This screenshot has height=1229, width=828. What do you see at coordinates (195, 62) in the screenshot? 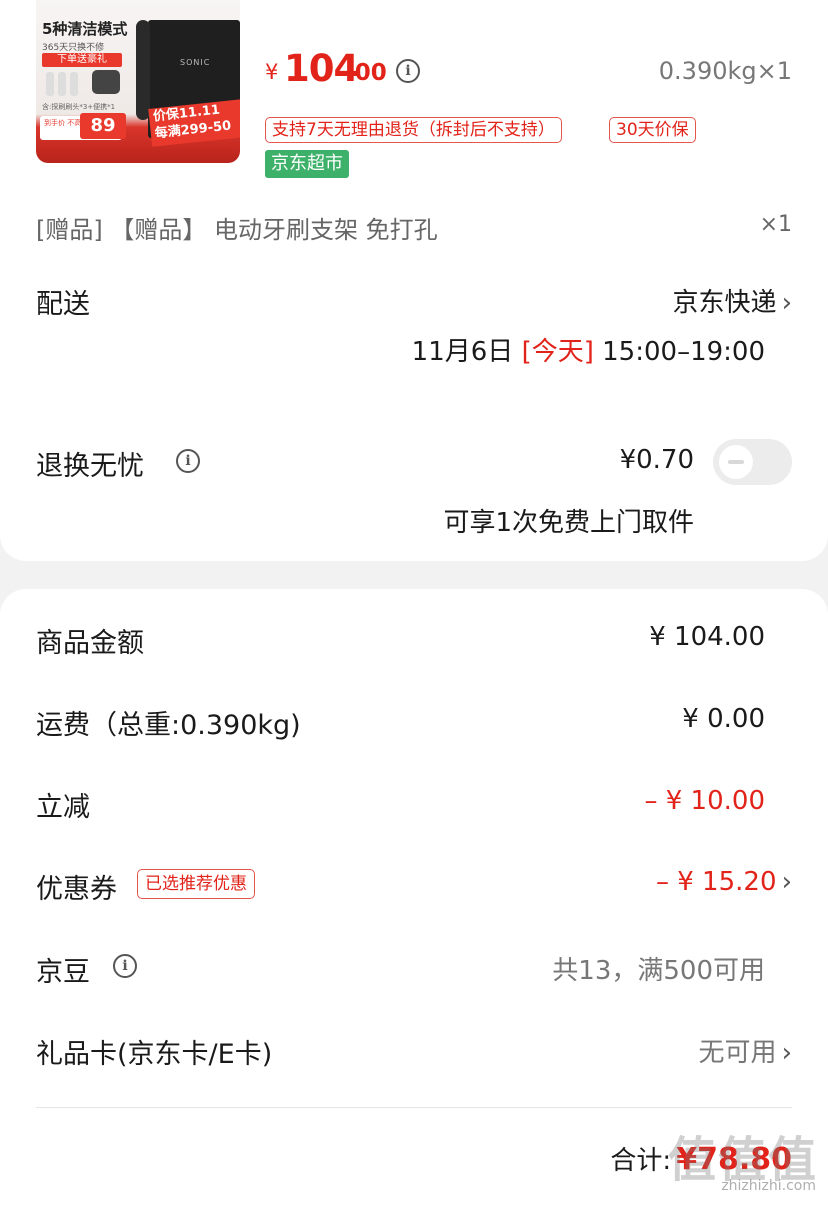
I see `thumb-brand: SONIC` at bounding box center [195, 62].